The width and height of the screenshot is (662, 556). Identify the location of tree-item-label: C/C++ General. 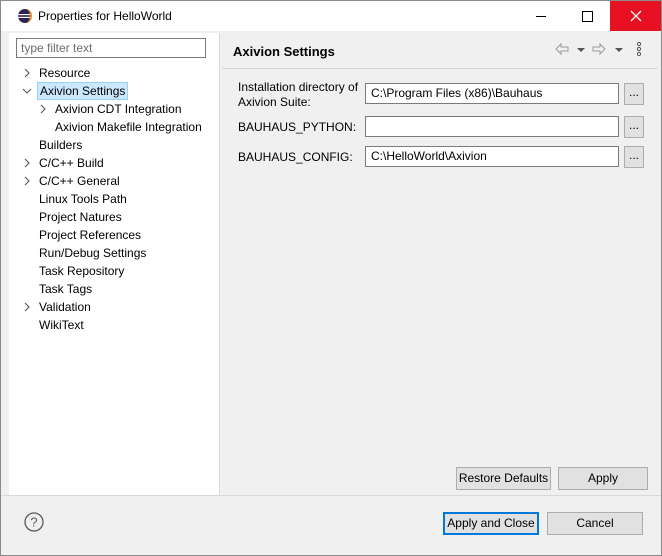
(79, 181).